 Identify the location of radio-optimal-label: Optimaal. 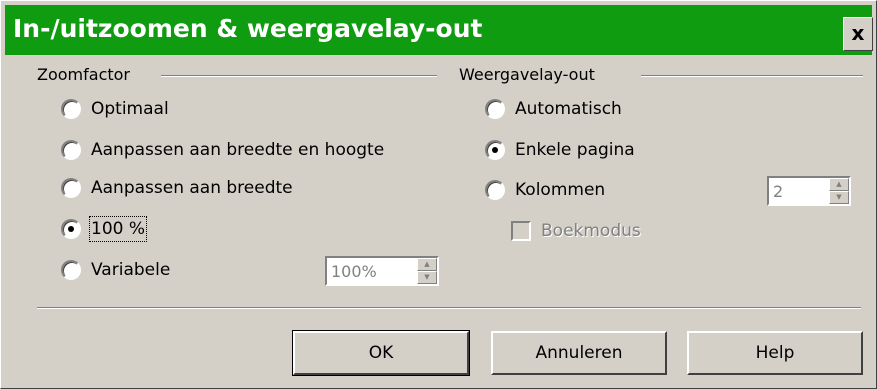
(130, 109).